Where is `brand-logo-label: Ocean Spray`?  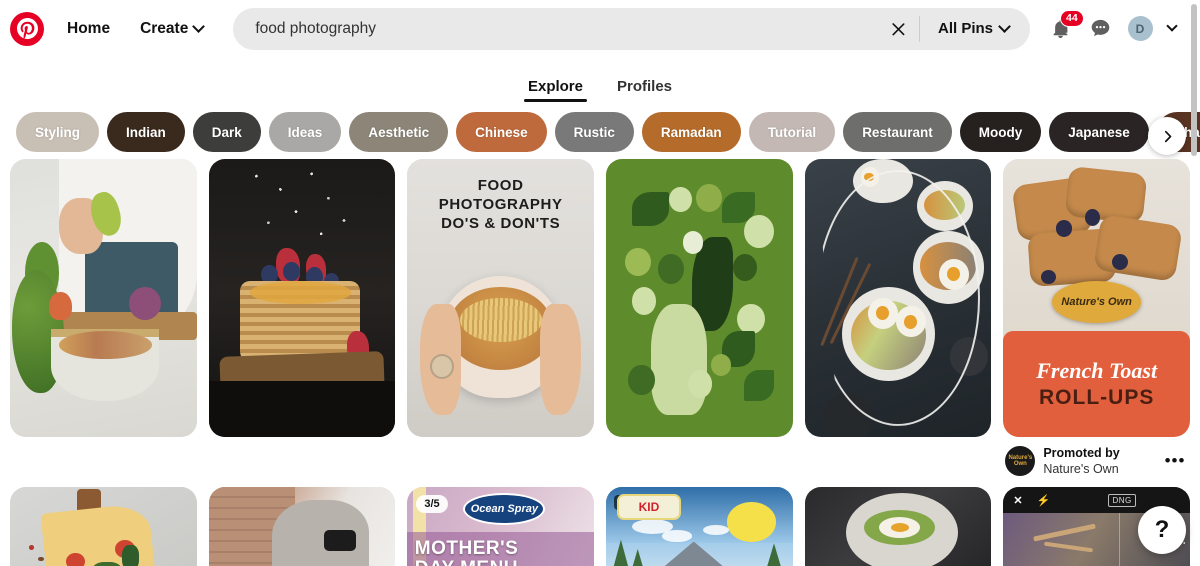
brand-logo-label: Ocean Spray is located at coordinates (504, 508).